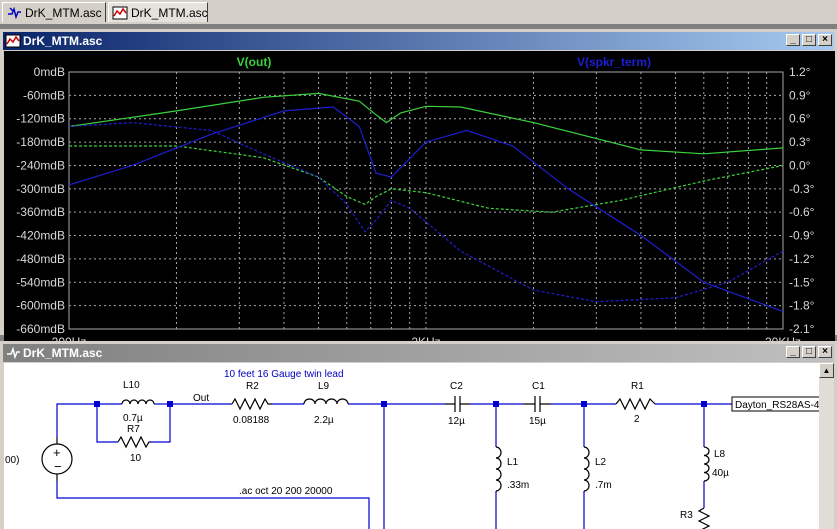 This screenshot has width=837, height=529. I want to click on y-left-tick-label: -120mdB, so click(40, 119).